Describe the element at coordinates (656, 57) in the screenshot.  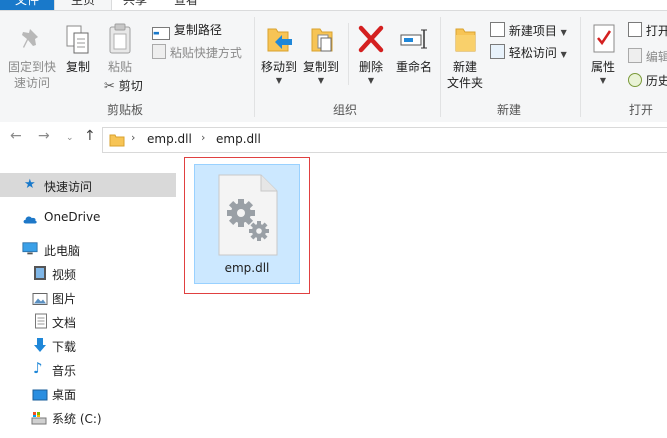
I see `edit-label: 编辑` at that location.